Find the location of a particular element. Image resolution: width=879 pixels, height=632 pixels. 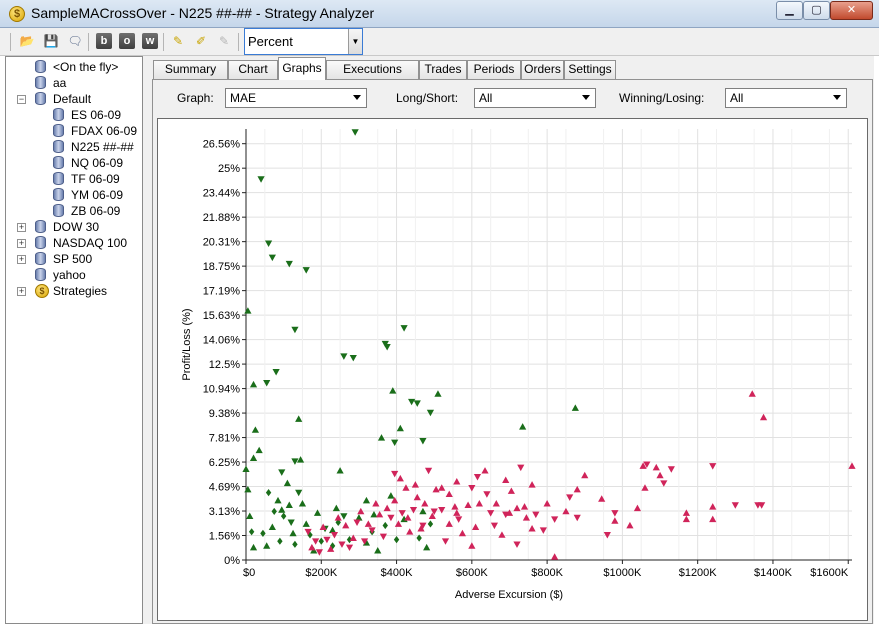

tree-item: + $ Strategies is located at coordinates (74, 291).